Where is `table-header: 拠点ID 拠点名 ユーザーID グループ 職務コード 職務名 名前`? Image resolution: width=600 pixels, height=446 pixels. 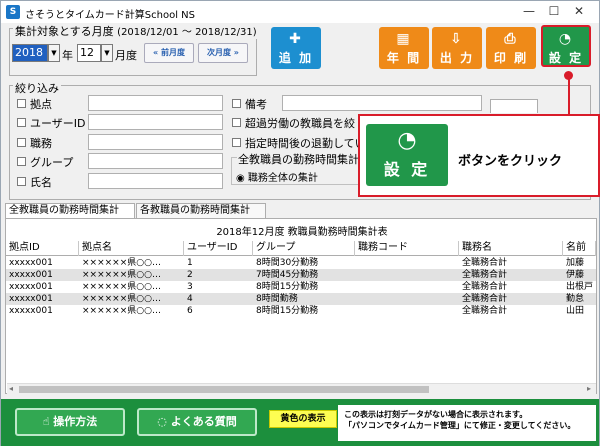 table-header: 拠点ID 拠点名 ユーザーID グループ 職務コード 職務名 名前 is located at coordinates (301, 248).